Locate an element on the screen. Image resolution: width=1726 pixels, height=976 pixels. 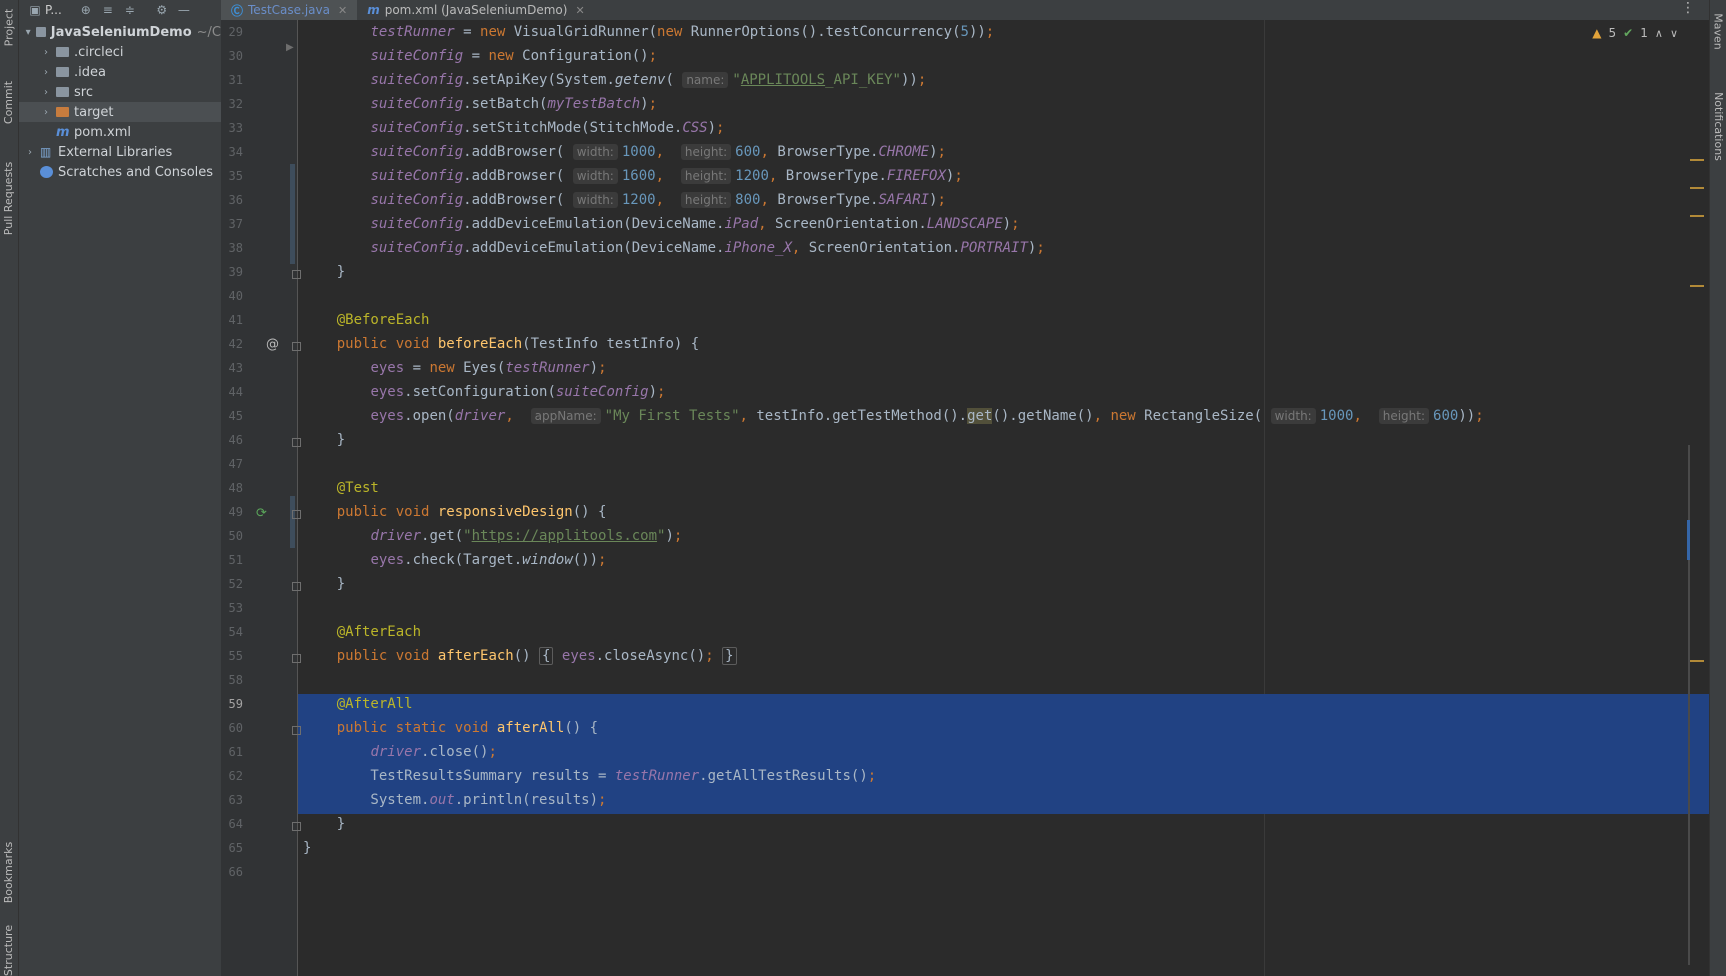
vertical-scrollbar-thumb is located at coordinates (1688, 540).